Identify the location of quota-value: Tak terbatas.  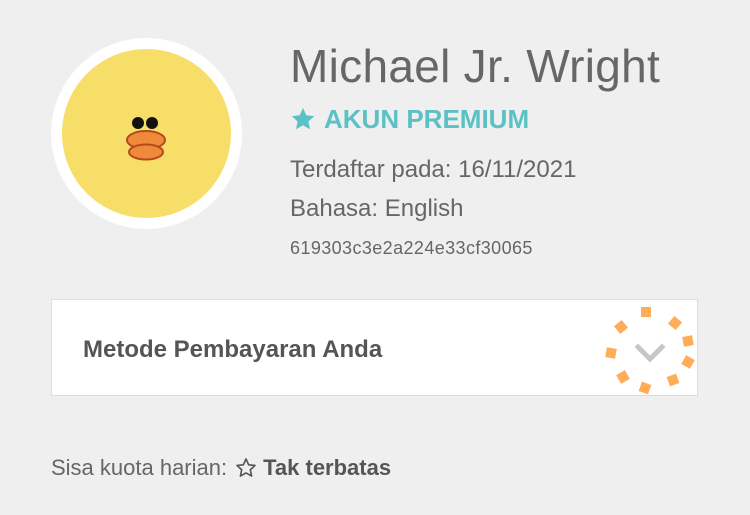
(327, 467).